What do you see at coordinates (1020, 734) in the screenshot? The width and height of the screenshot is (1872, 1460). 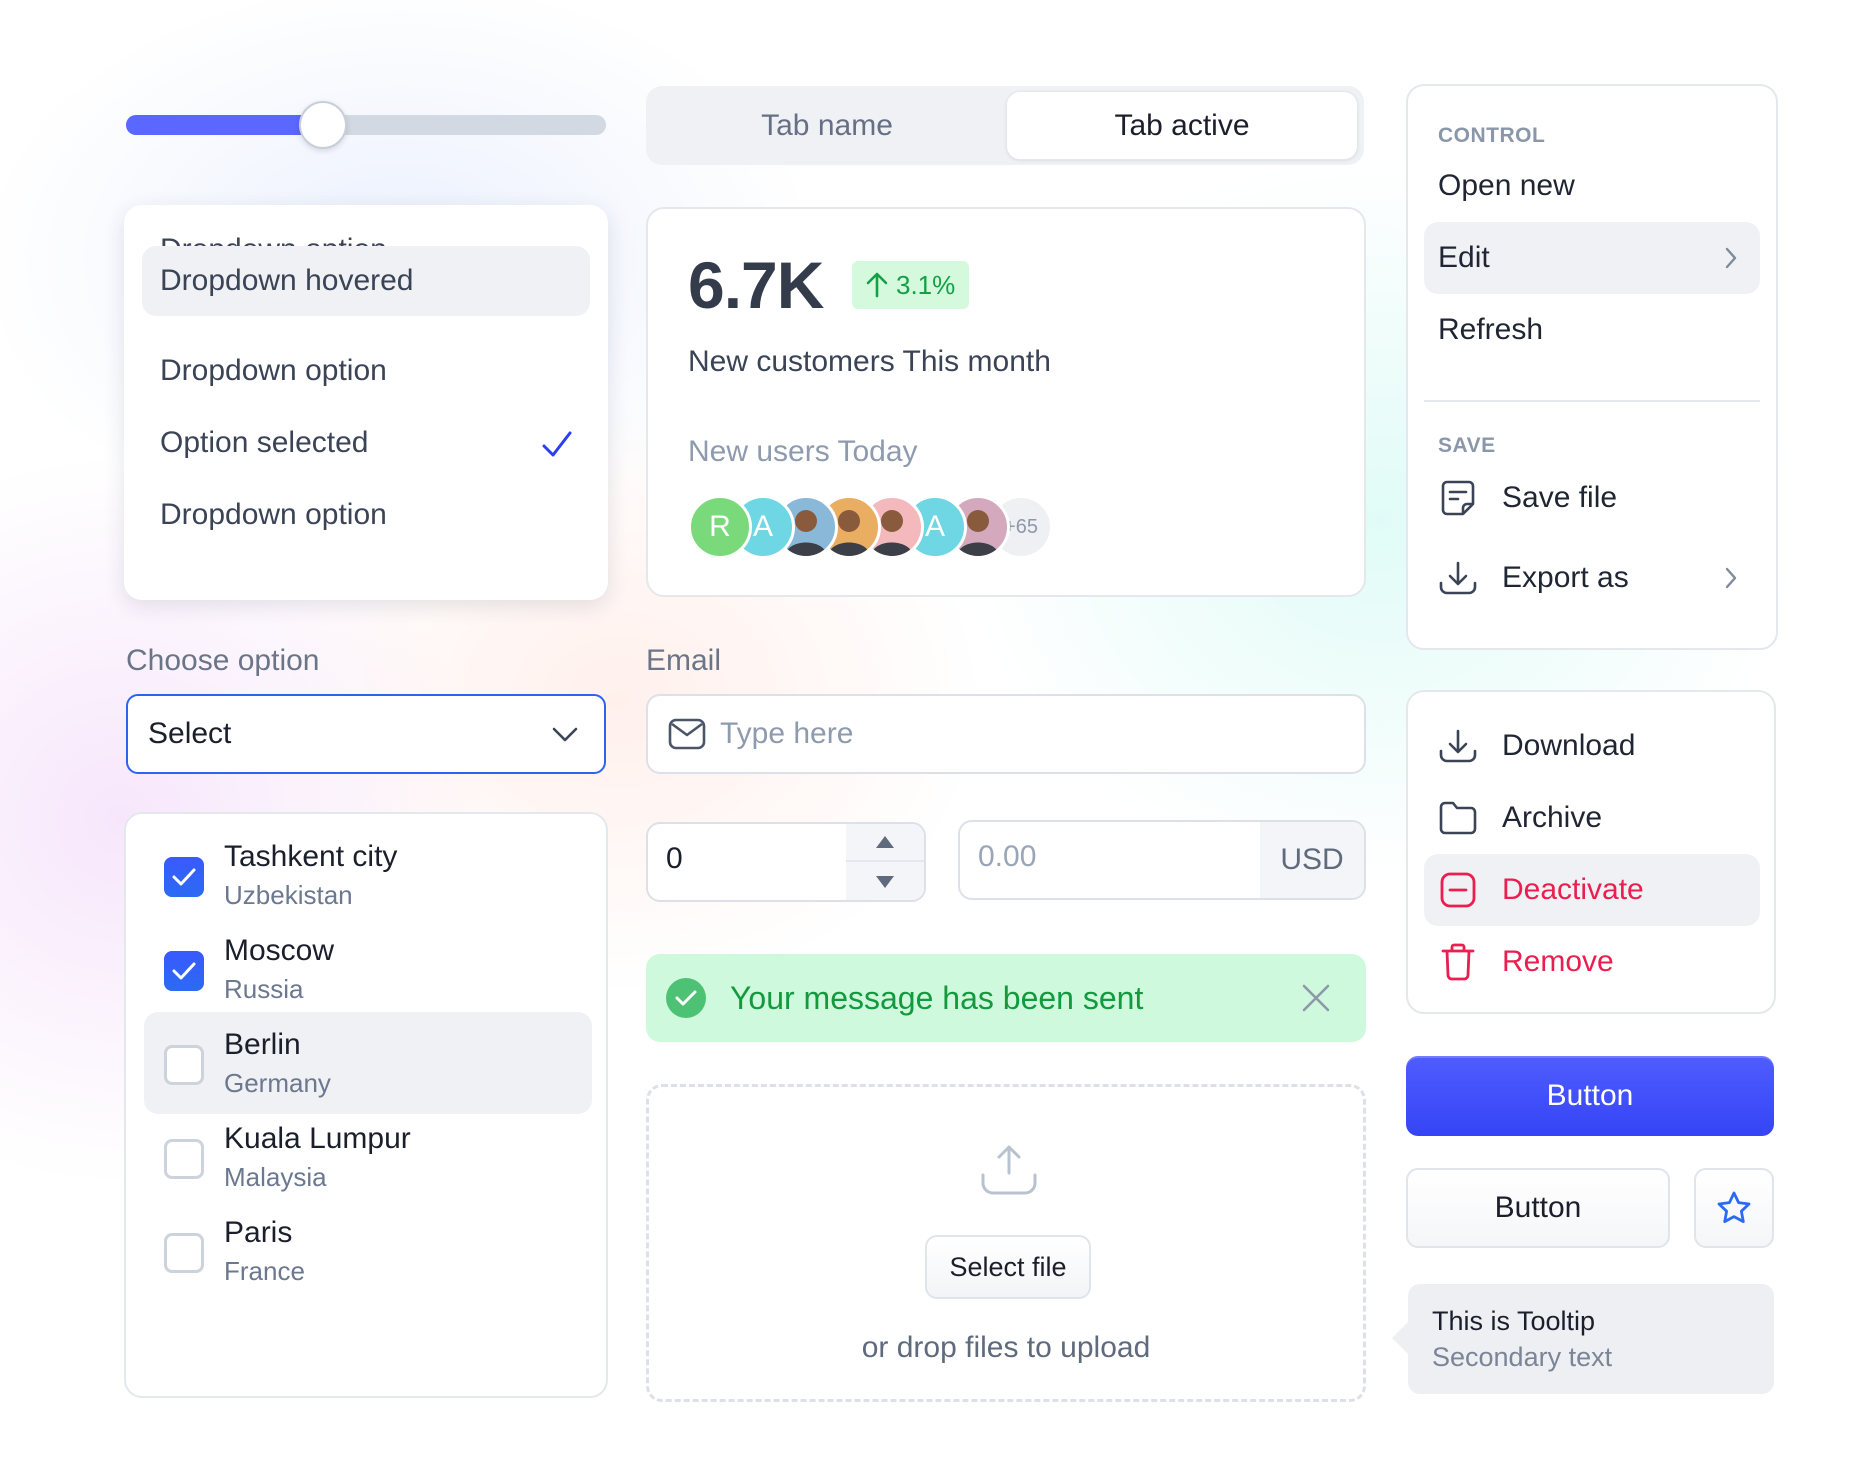 I see `email-input` at bounding box center [1020, 734].